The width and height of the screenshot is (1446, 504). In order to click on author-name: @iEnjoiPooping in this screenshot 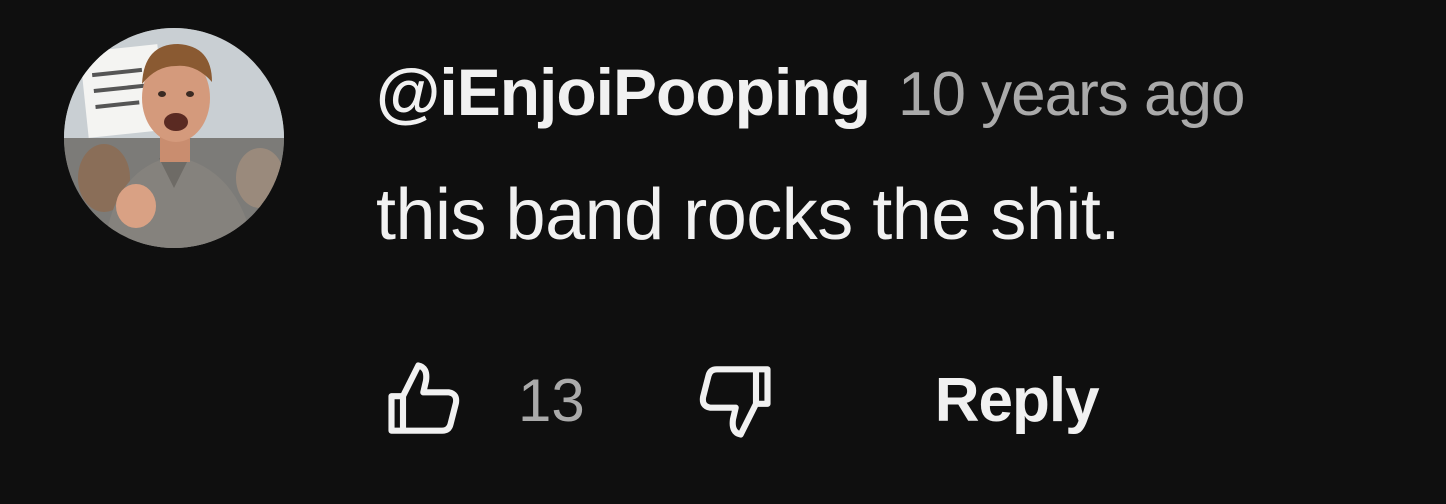, I will do `click(623, 92)`.